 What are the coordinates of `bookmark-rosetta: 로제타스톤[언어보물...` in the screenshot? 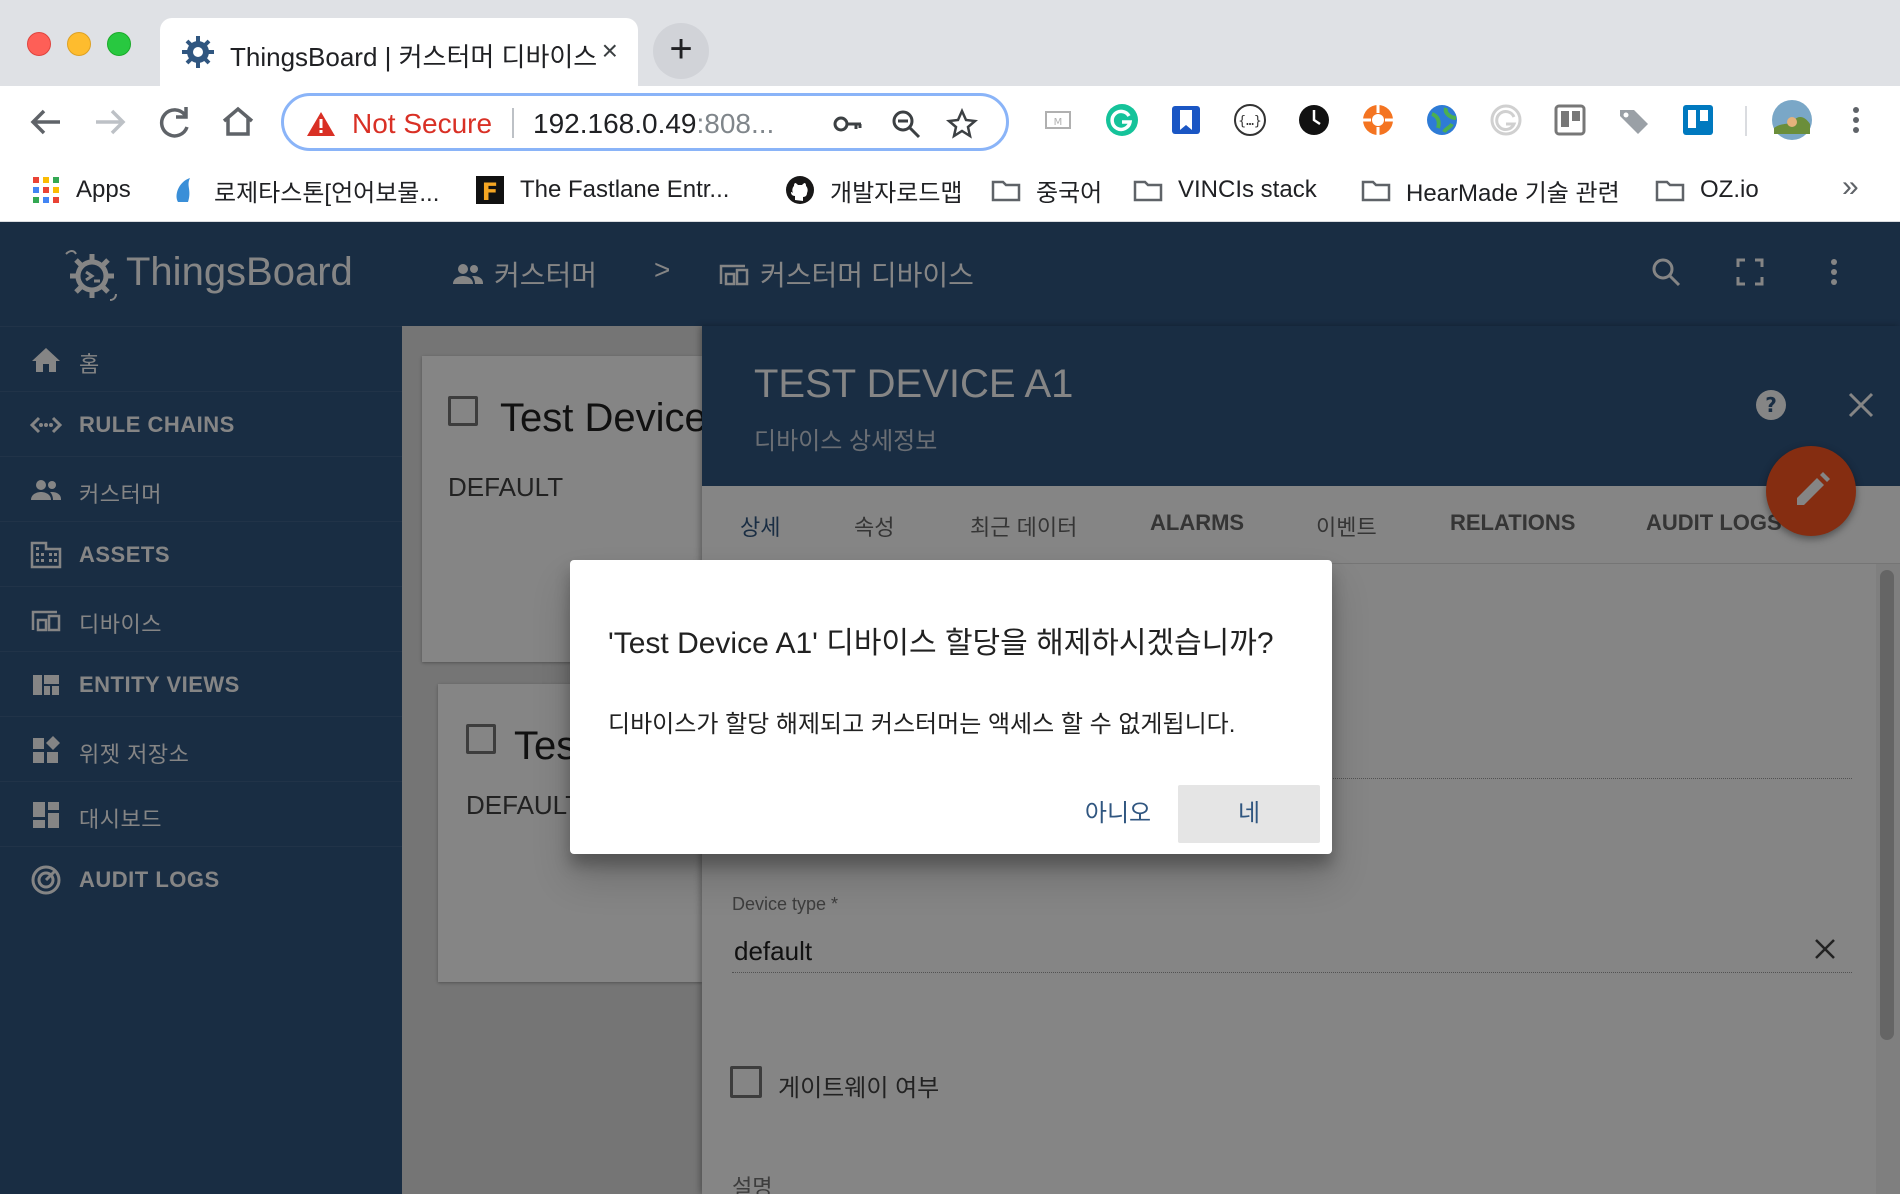 It's located at (303, 190).